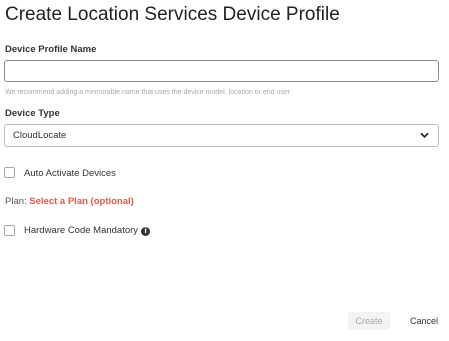 The width and height of the screenshot is (449, 341). I want to click on chevron-down-icon, so click(424, 135).